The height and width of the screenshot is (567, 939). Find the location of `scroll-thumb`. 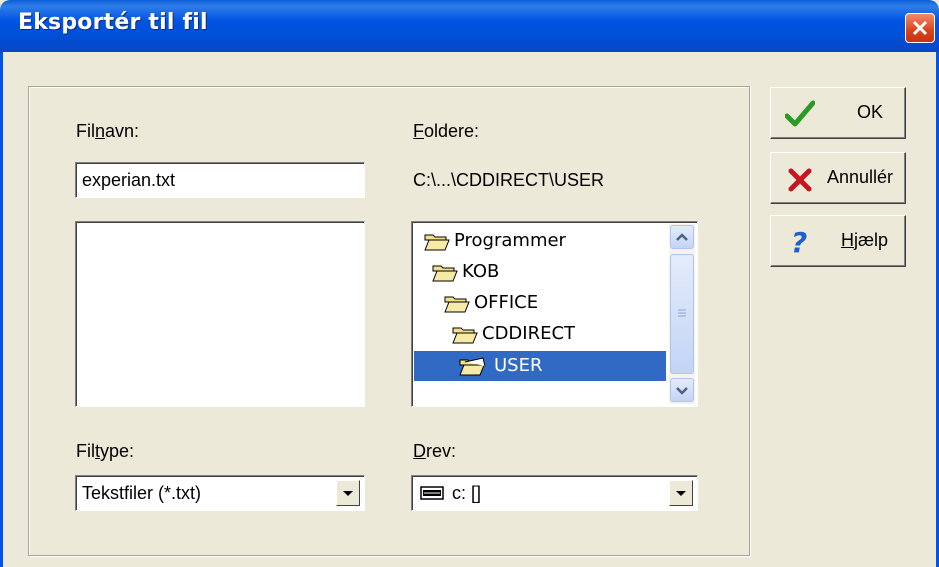

scroll-thumb is located at coordinates (682, 314).